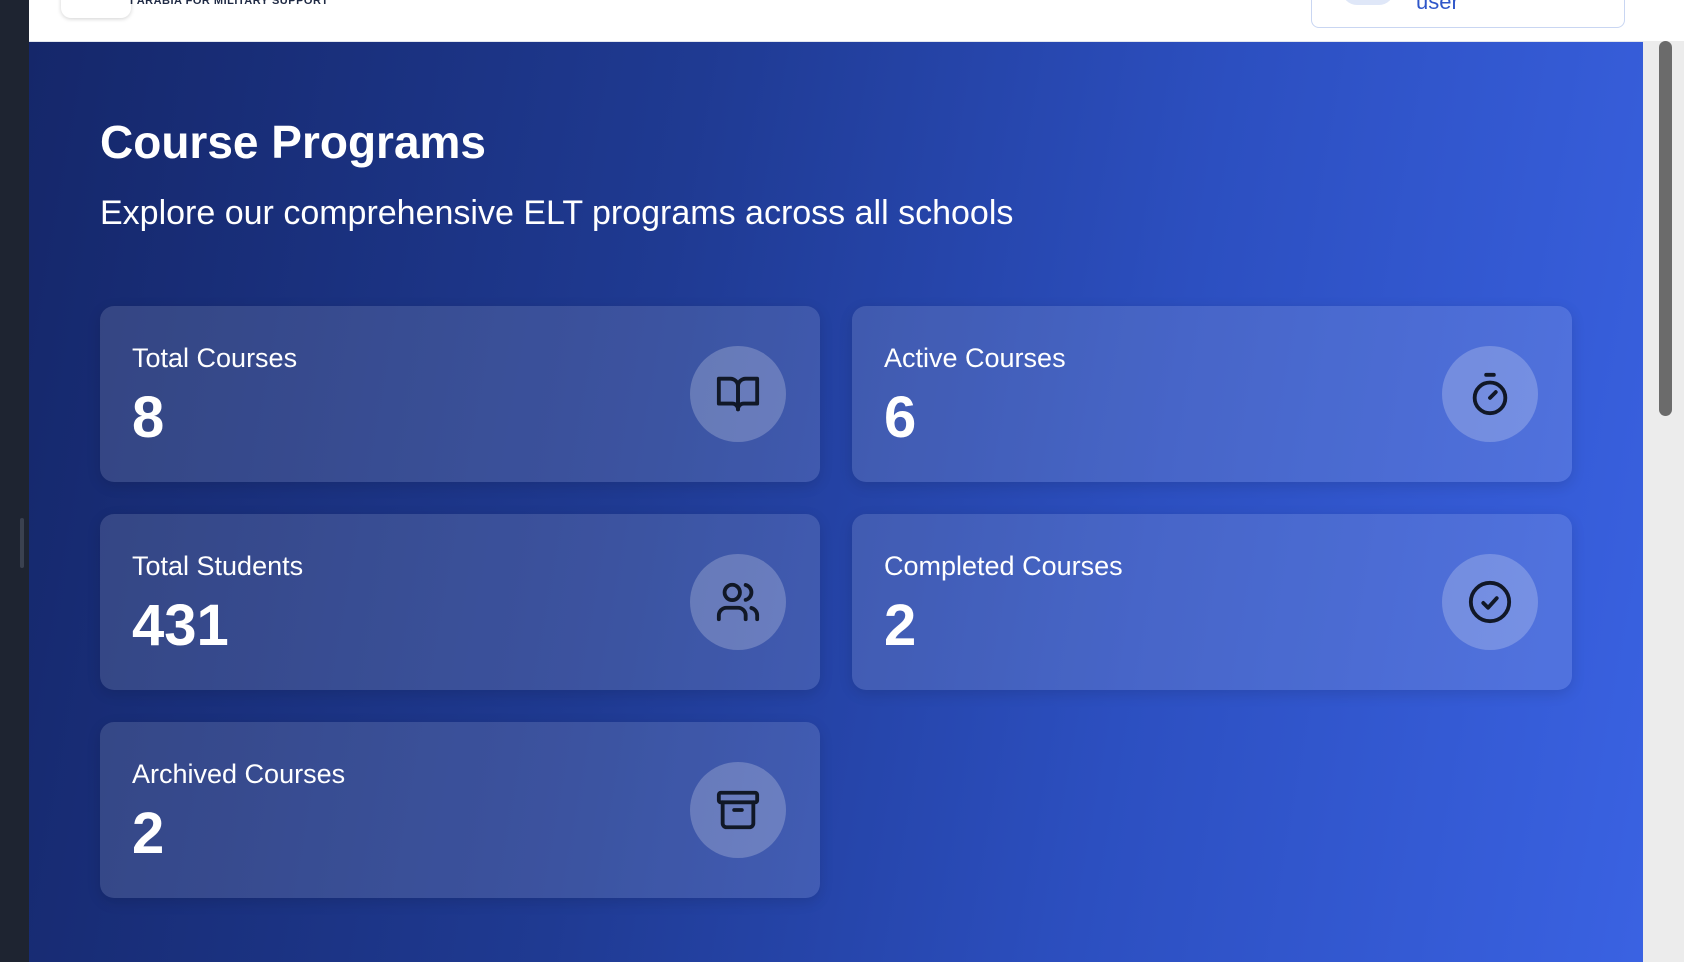 Image resolution: width=1684 pixels, height=962 pixels. I want to click on stat-label: Total Courses, so click(215, 358).